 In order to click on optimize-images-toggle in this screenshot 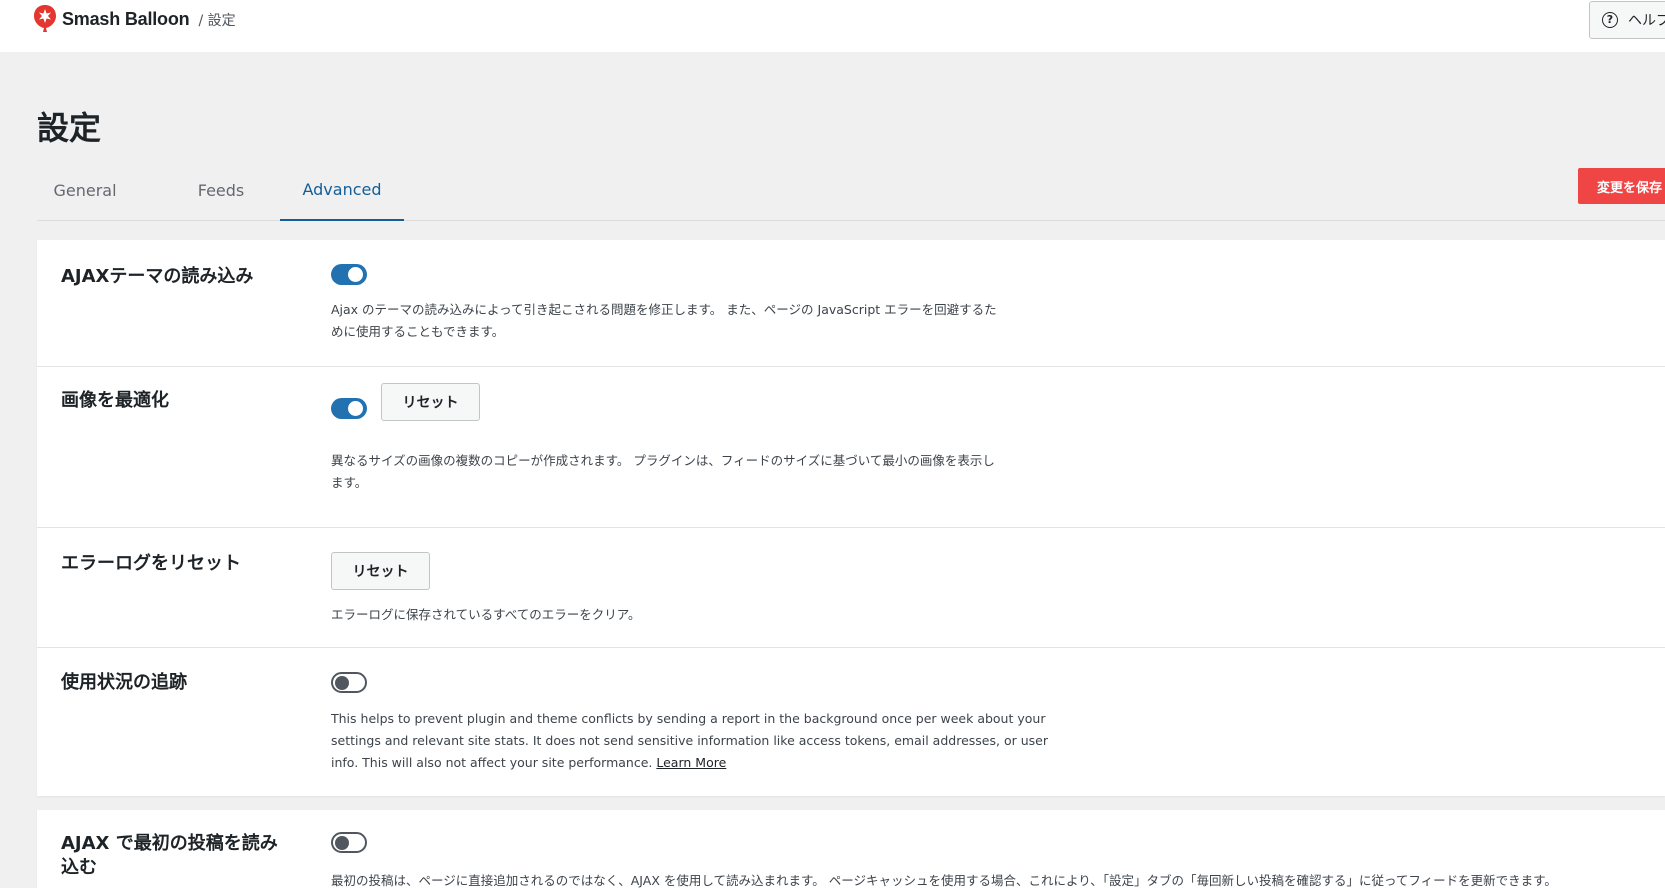, I will do `click(349, 408)`.